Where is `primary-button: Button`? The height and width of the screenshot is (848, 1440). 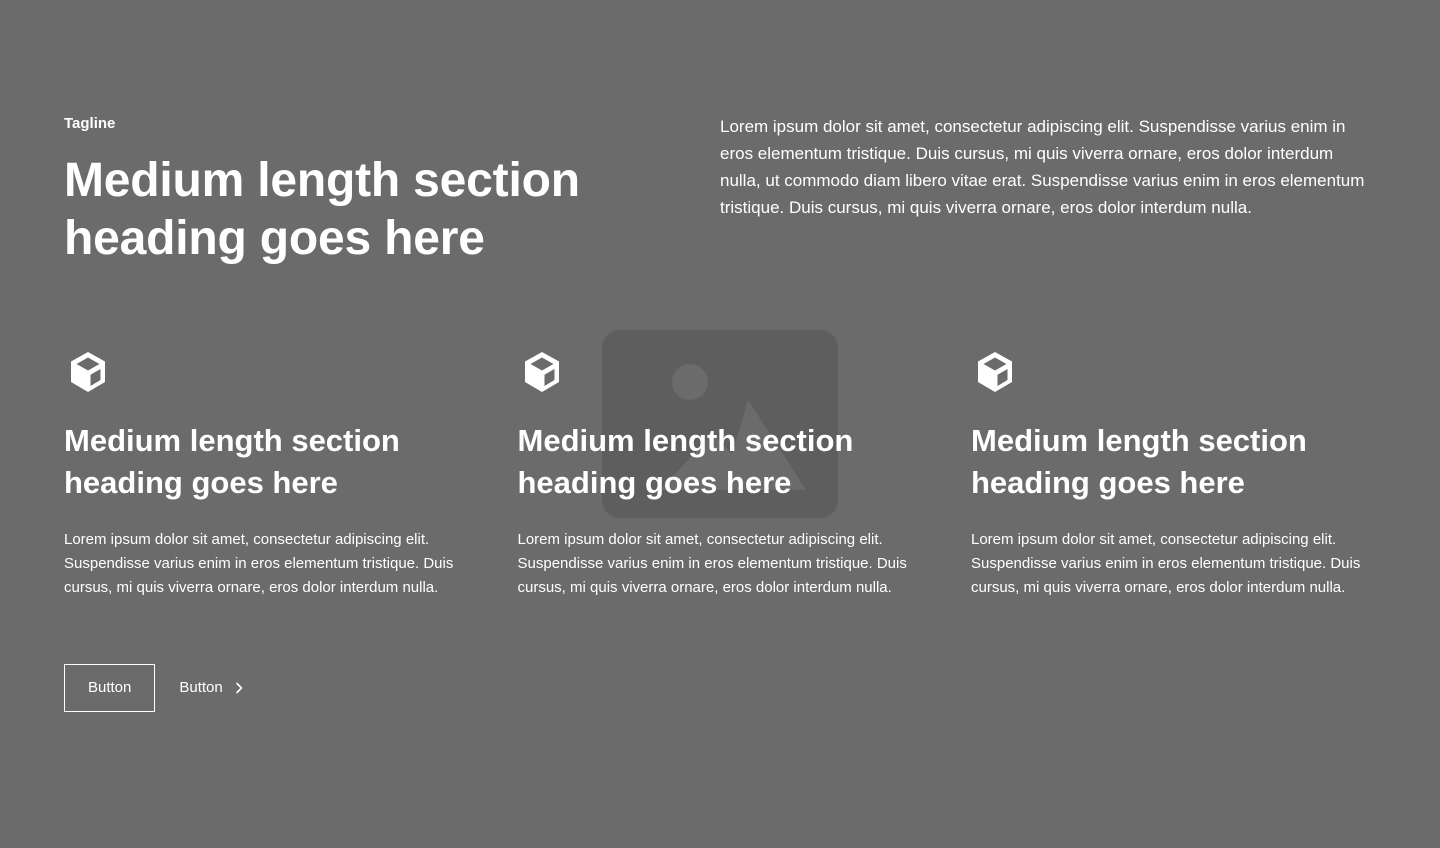
primary-button: Button is located at coordinates (110, 688).